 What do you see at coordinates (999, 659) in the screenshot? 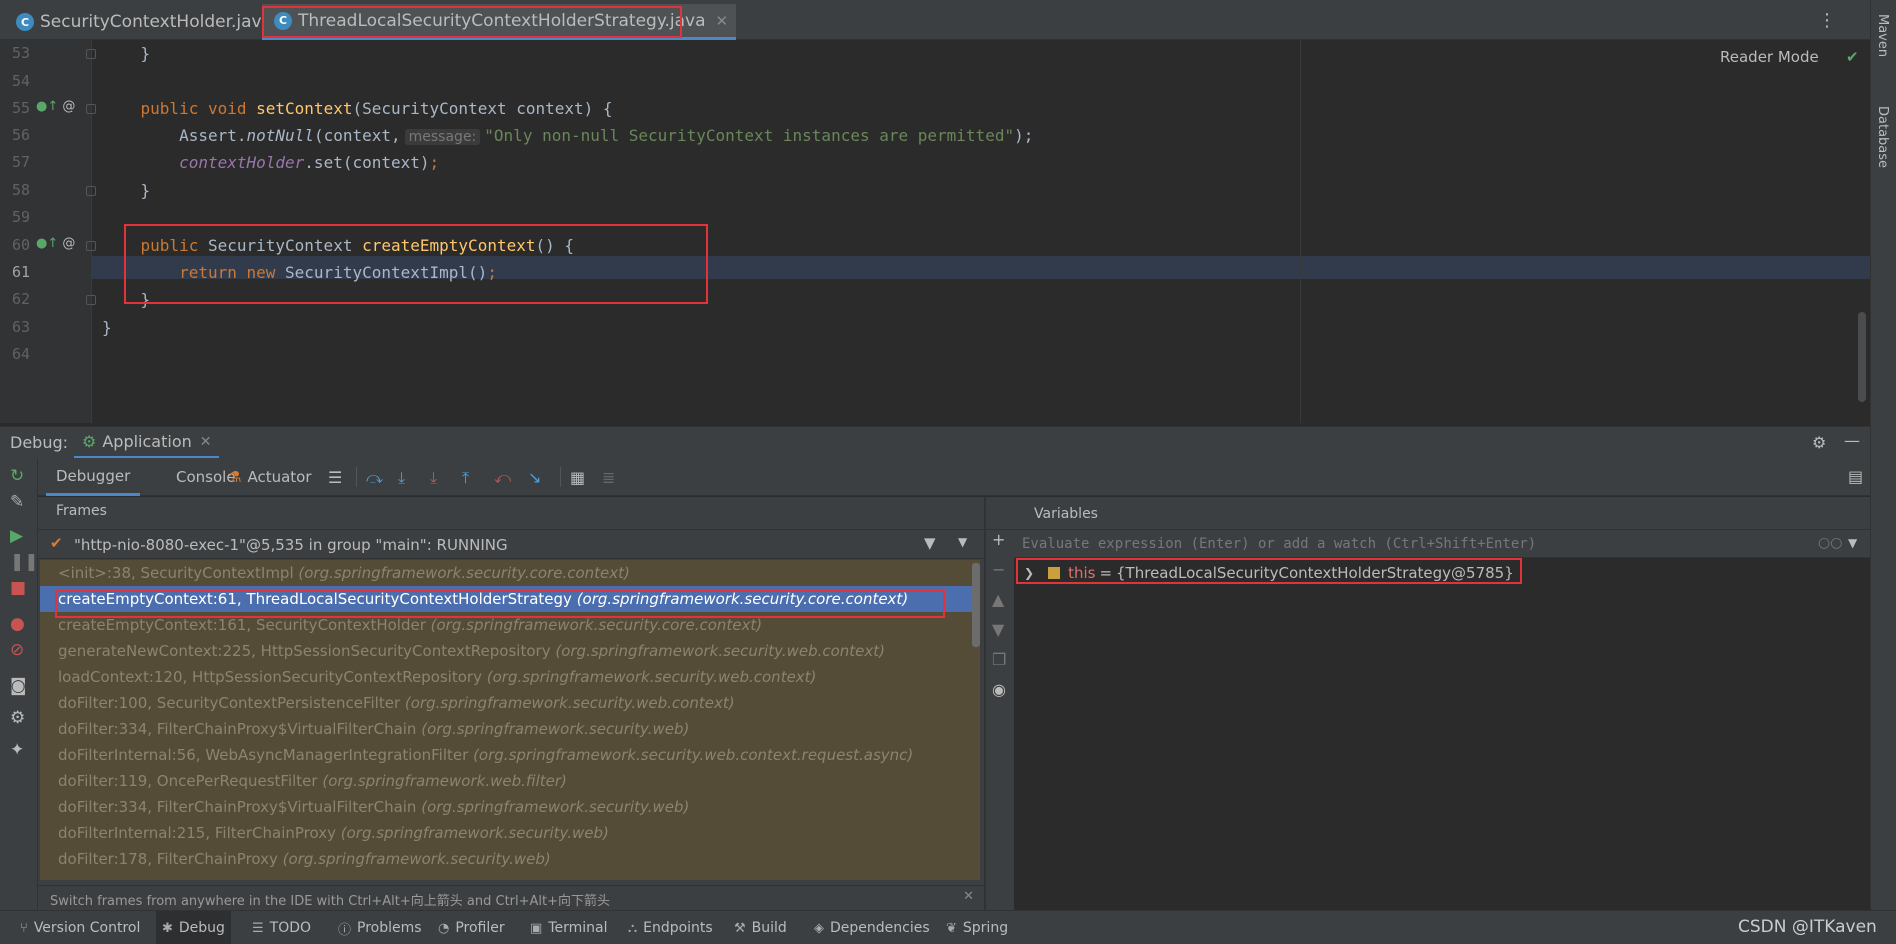
I see `copy-icon: ❐` at bounding box center [999, 659].